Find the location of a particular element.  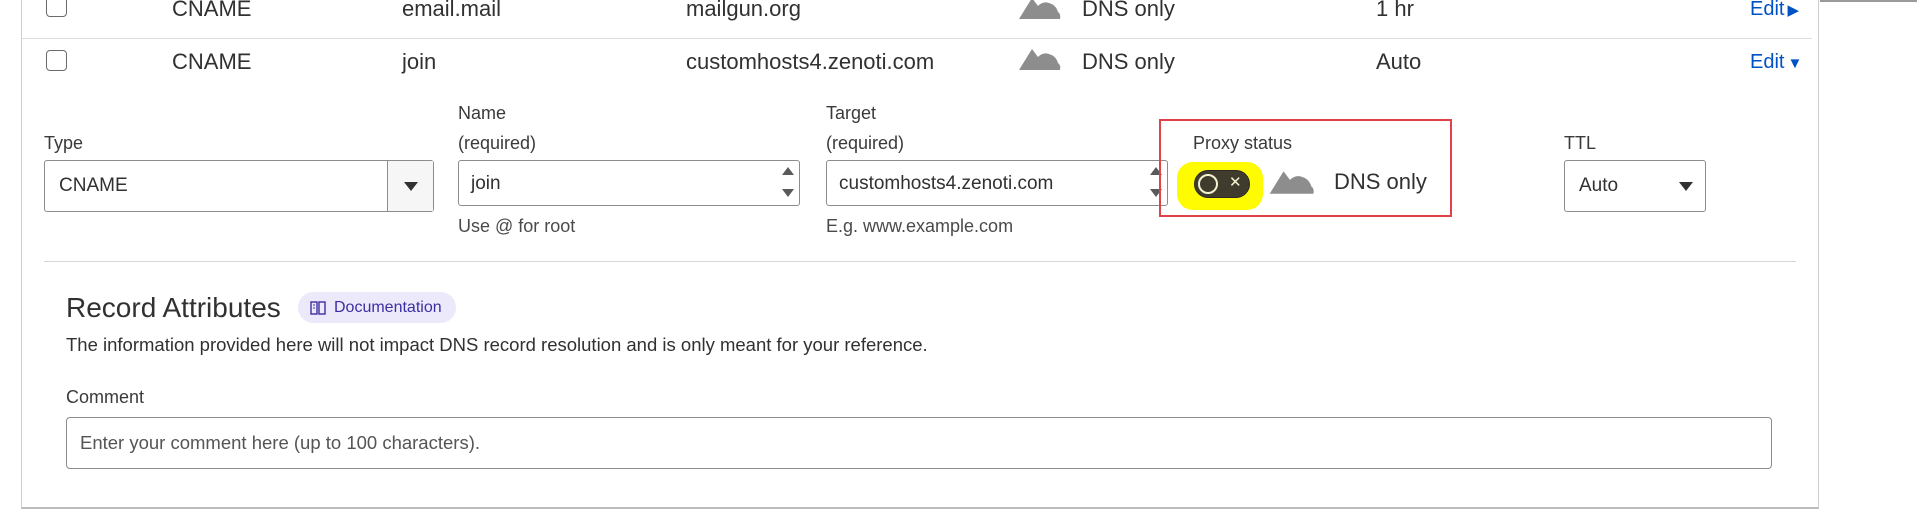

chevron-down-icon: ▼ is located at coordinates (1795, 63).